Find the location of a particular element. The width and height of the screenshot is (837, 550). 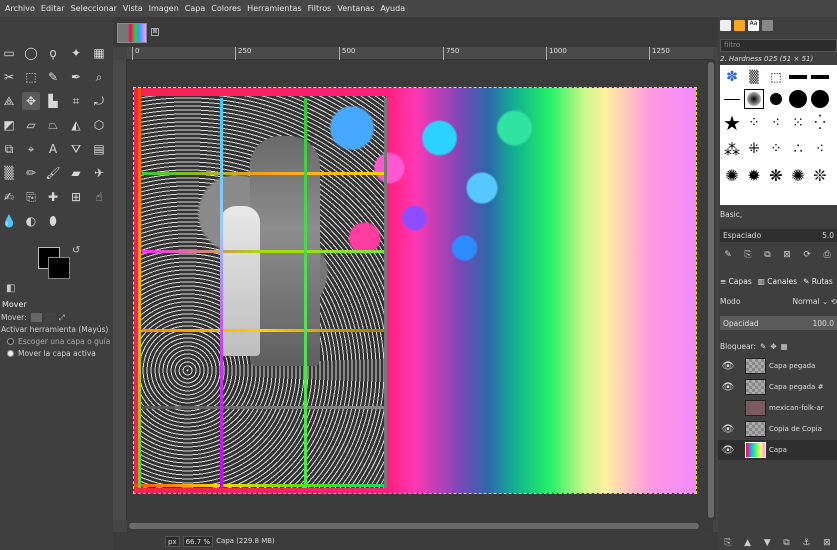

layer-name: Capa pegada is located at coordinates (792, 366).